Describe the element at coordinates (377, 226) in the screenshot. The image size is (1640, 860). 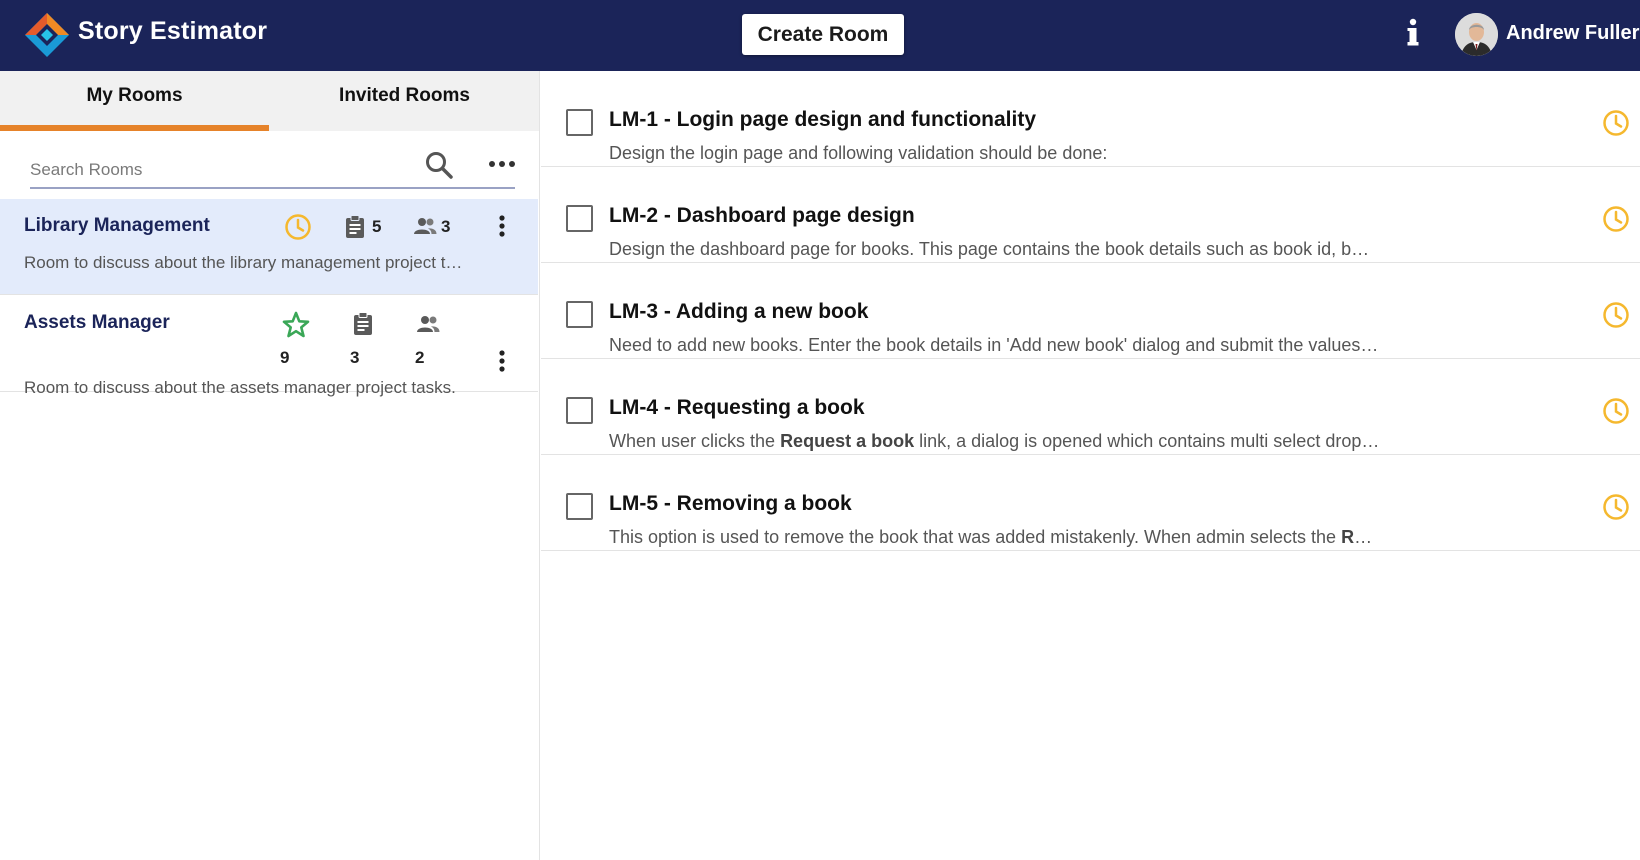
I see `stories-count: 5` at that location.